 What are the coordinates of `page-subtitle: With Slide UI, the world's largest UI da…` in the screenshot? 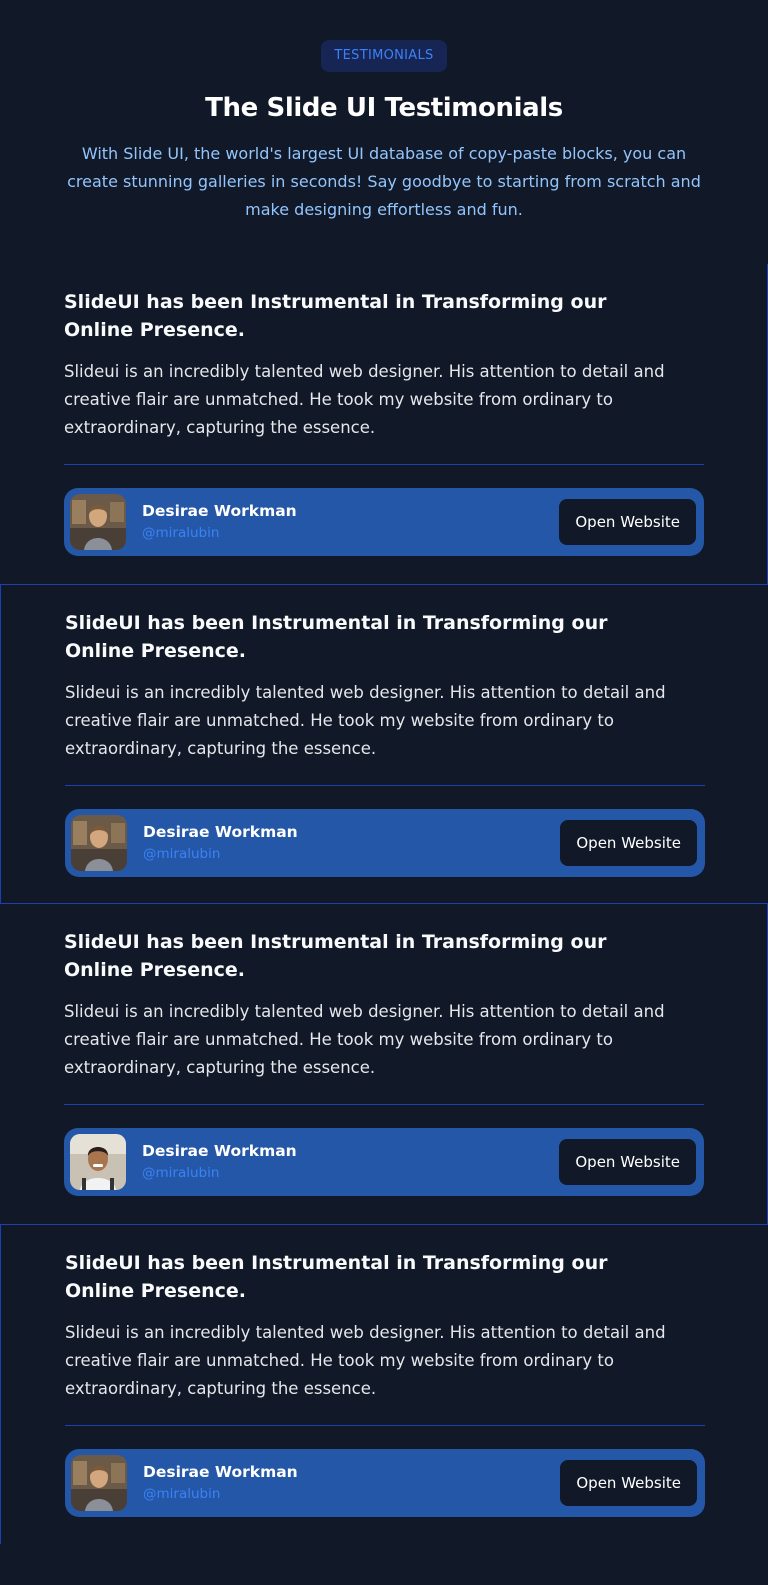 It's located at (384, 181).